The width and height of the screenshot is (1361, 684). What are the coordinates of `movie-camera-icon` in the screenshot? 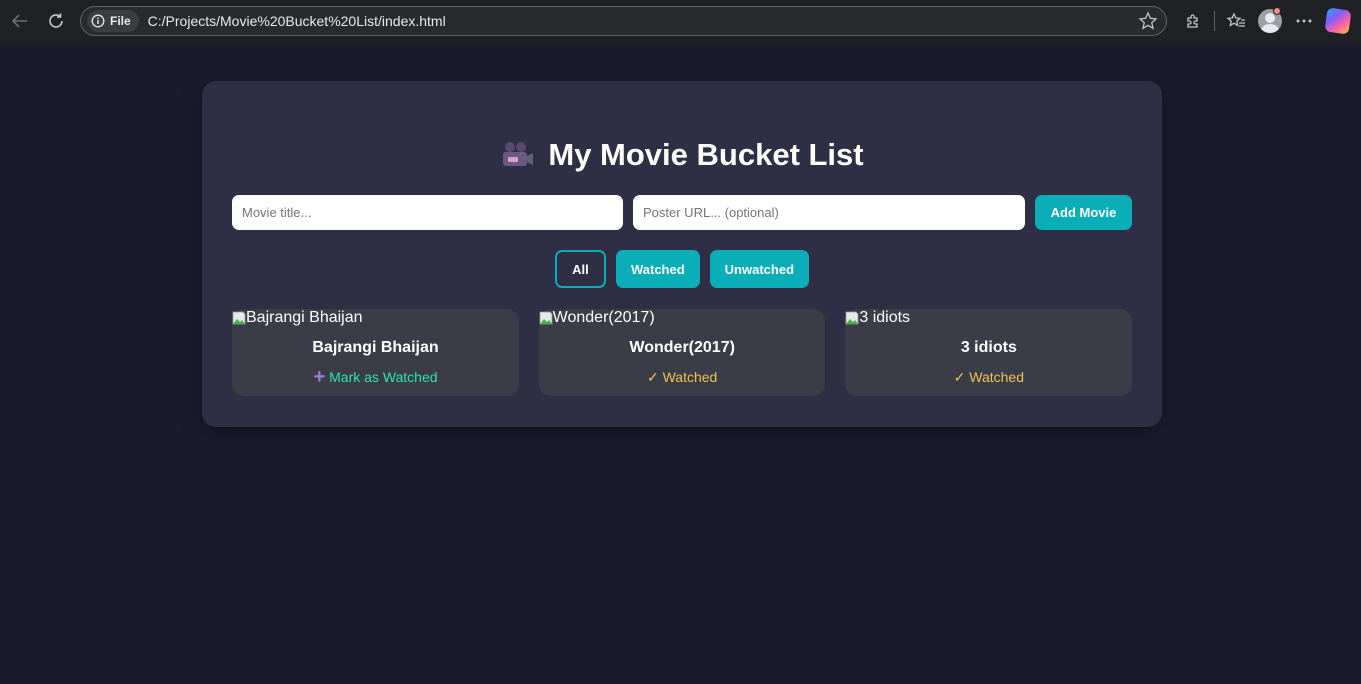 It's located at (518, 154).